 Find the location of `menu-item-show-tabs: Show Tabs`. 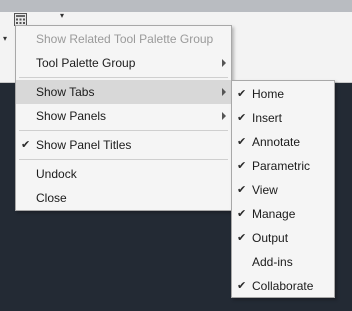

menu-item-show-tabs: Show Tabs is located at coordinates (123, 92).